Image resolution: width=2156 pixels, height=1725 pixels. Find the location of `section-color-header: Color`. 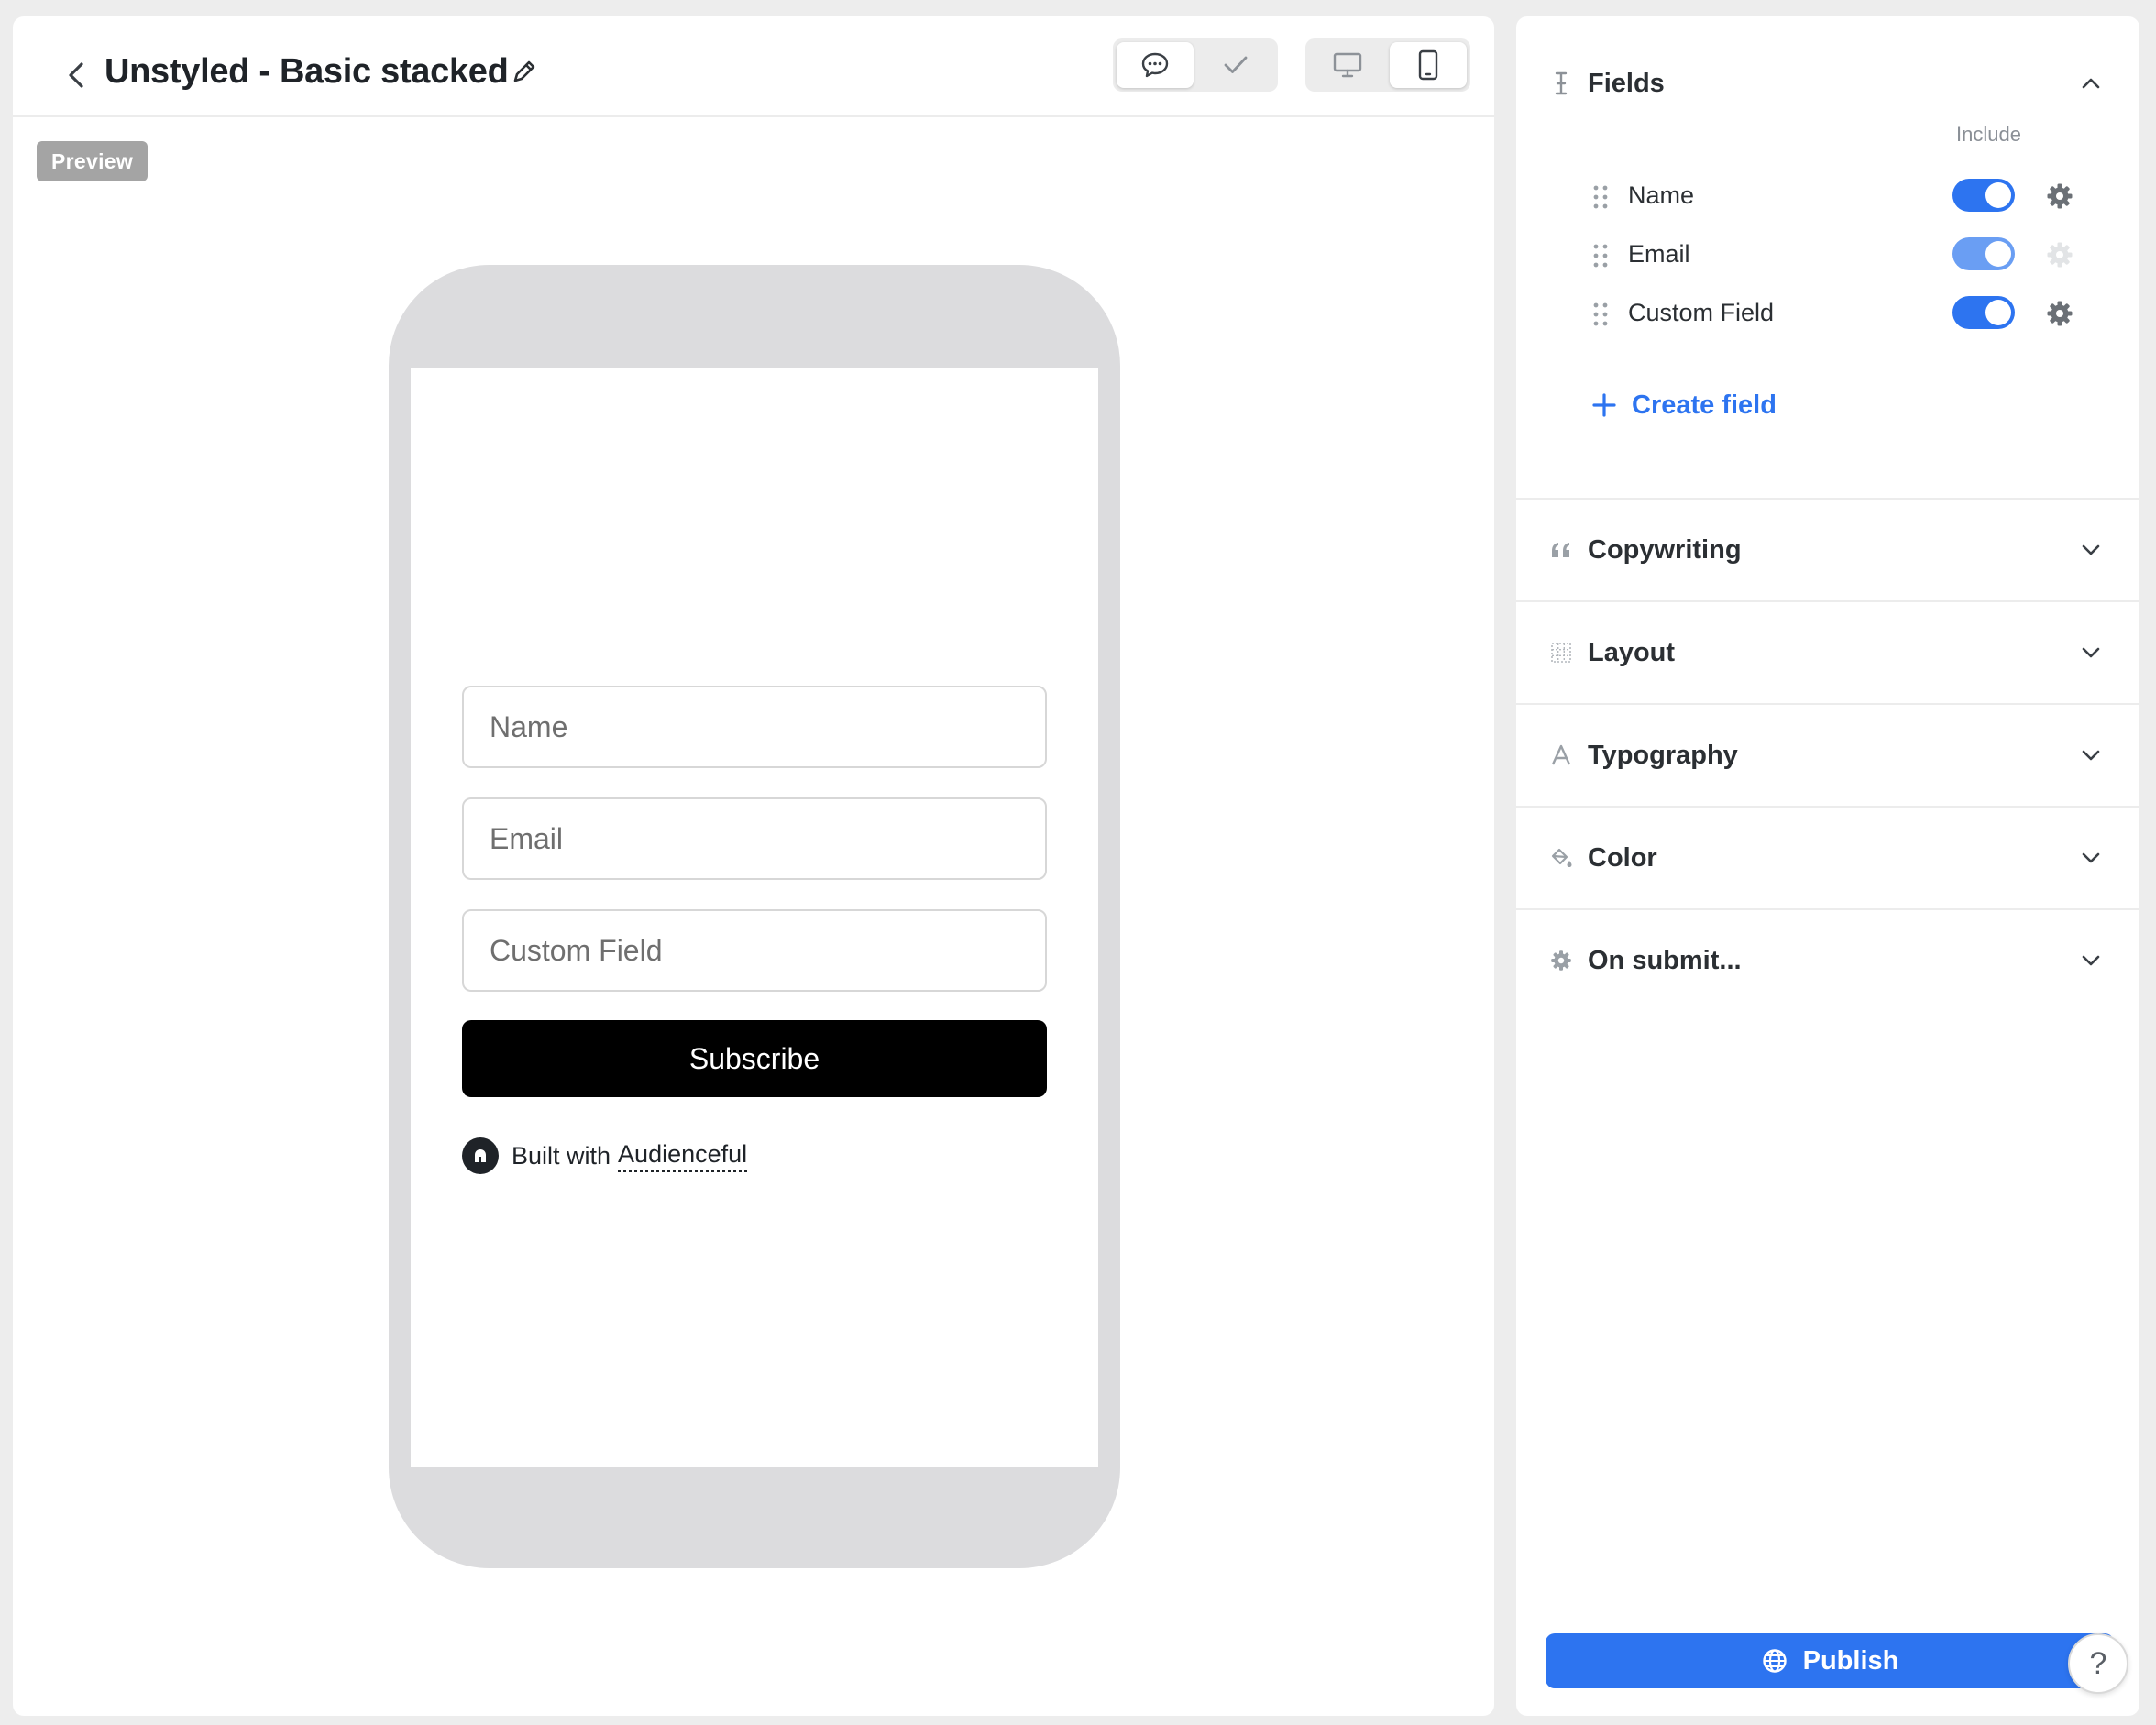

section-color-header: Color is located at coordinates (1828, 858).